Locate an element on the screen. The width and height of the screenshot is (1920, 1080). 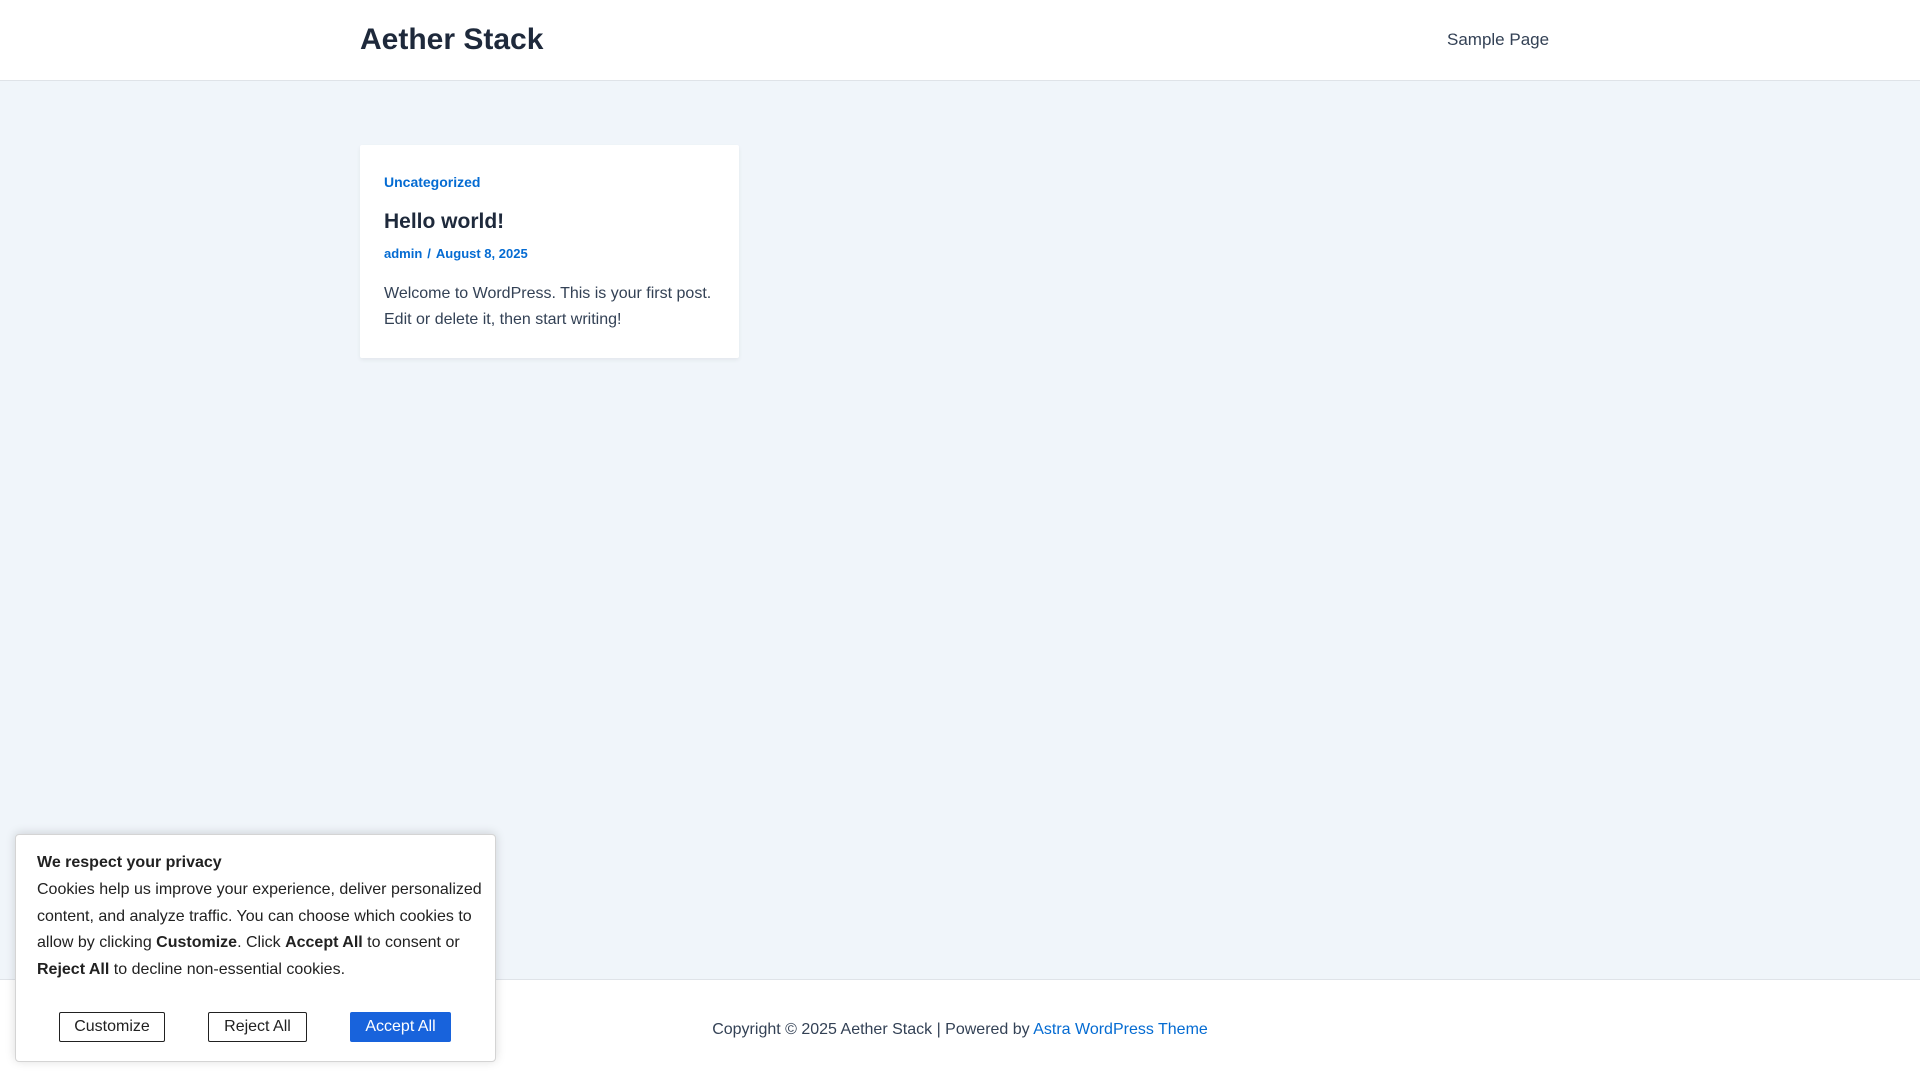
post-meta: admin / August 8, 2025 is located at coordinates (456, 254).